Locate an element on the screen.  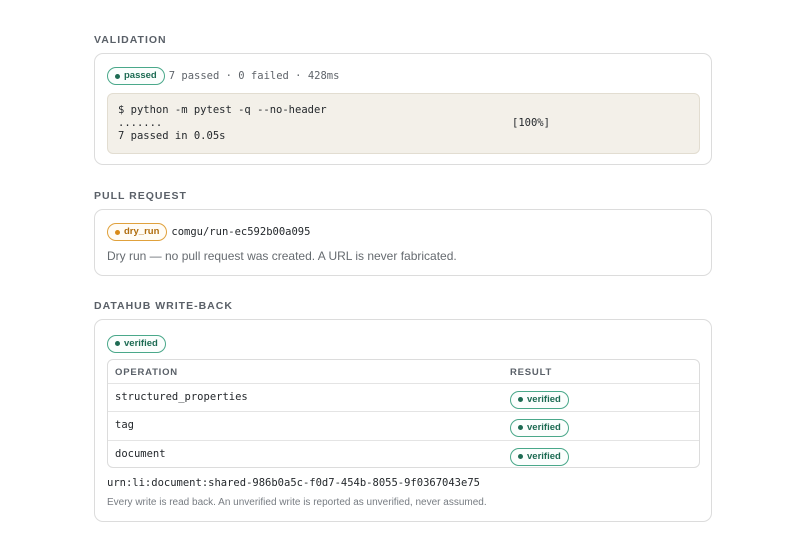
table-row: structured_properties verified is located at coordinates (403, 397).